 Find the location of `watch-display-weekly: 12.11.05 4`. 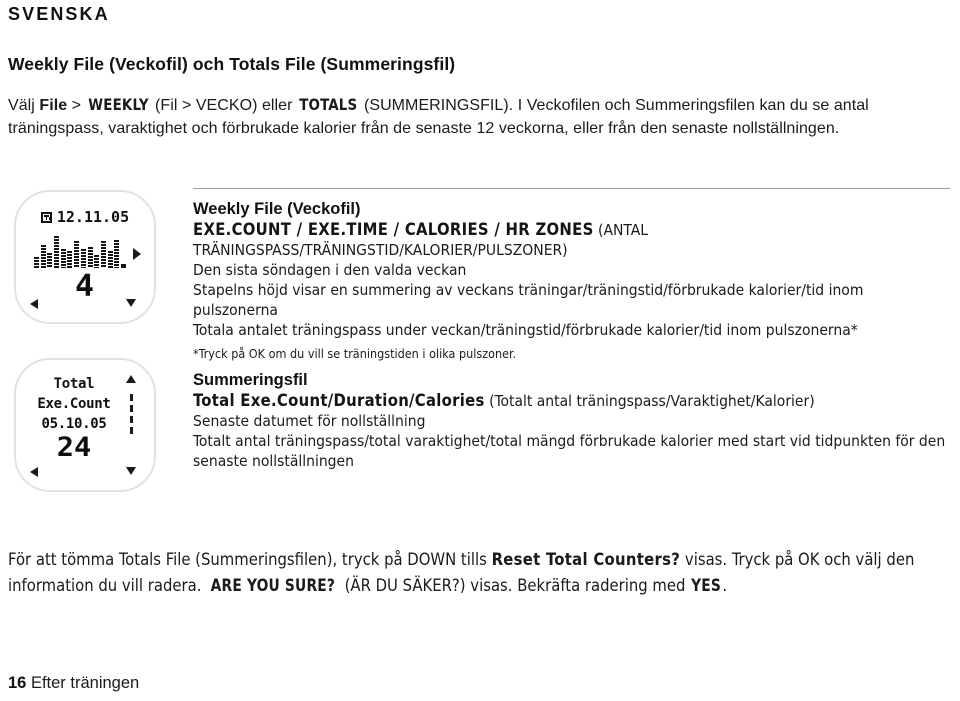

watch-display-weekly: 12.11.05 4 is located at coordinates (85, 257).